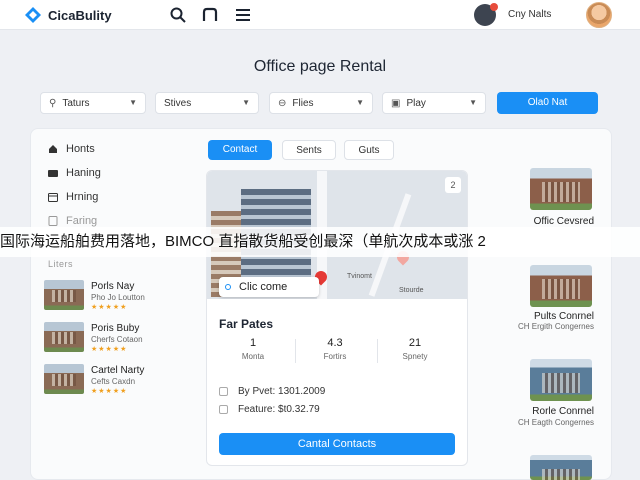 The width and height of the screenshot is (640, 480). What do you see at coordinates (303, 103) in the screenshot?
I see `filter-label: Flies` at bounding box center [303, 103].